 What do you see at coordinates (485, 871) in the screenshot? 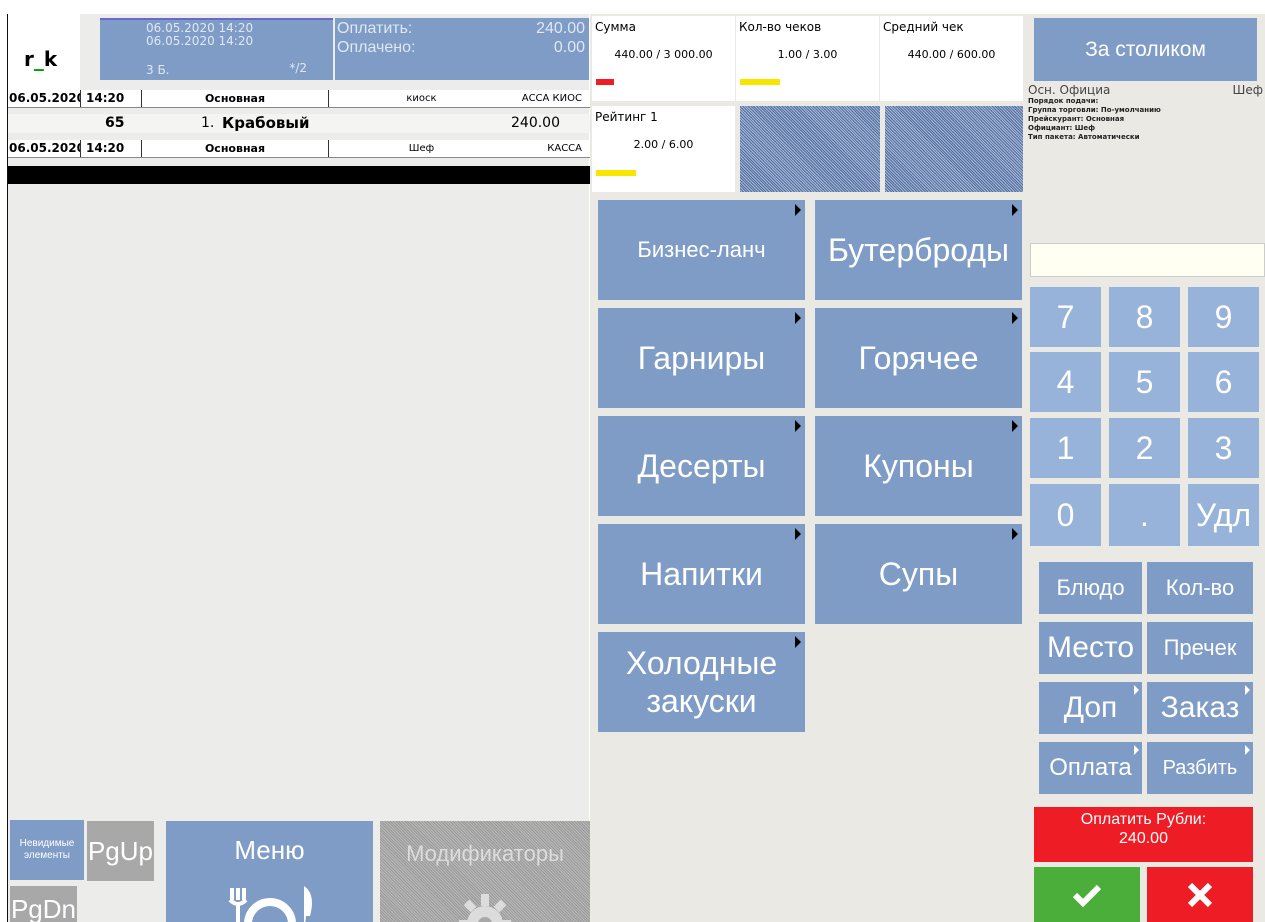
I see `modifiers-button: Модификаторы` at bounding box center [485, 871].